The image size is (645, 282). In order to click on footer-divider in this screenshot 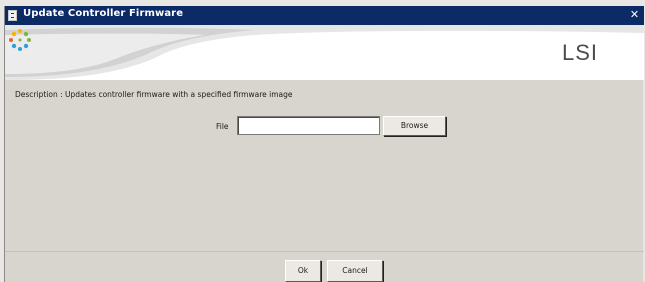, I will do `click(324, 251)`.